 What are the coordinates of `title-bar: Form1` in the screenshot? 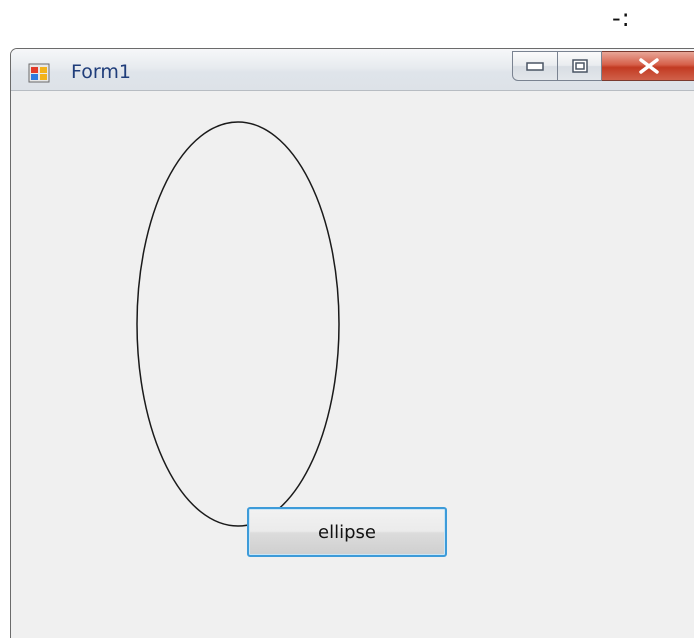 It's located at (352, 70).